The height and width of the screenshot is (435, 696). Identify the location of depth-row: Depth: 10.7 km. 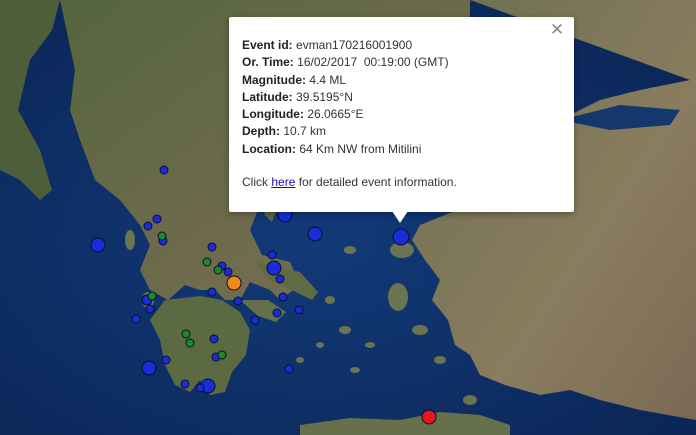
(401, 131).